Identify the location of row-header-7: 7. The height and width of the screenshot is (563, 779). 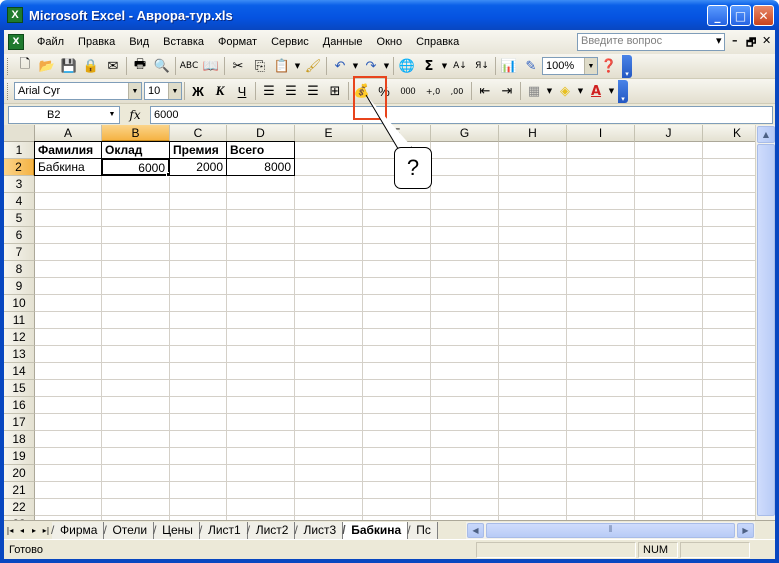
(19, 252).